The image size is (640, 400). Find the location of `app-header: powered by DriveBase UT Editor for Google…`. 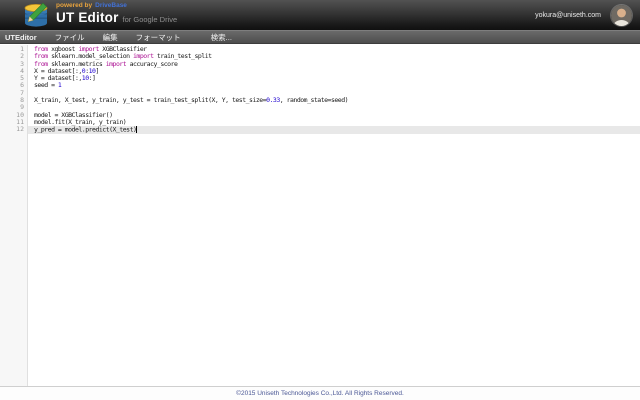

app-header: powered by DriveBase UT Editor for Google… is located at coordinates (320, 15).